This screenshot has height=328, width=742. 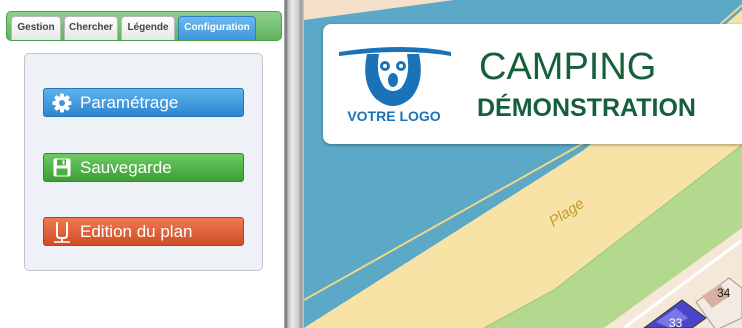 What do you see at coordinates (36, 28) in the screenshot?
I see `tab-gestion: Gestion` at bounding box center [36, 28].